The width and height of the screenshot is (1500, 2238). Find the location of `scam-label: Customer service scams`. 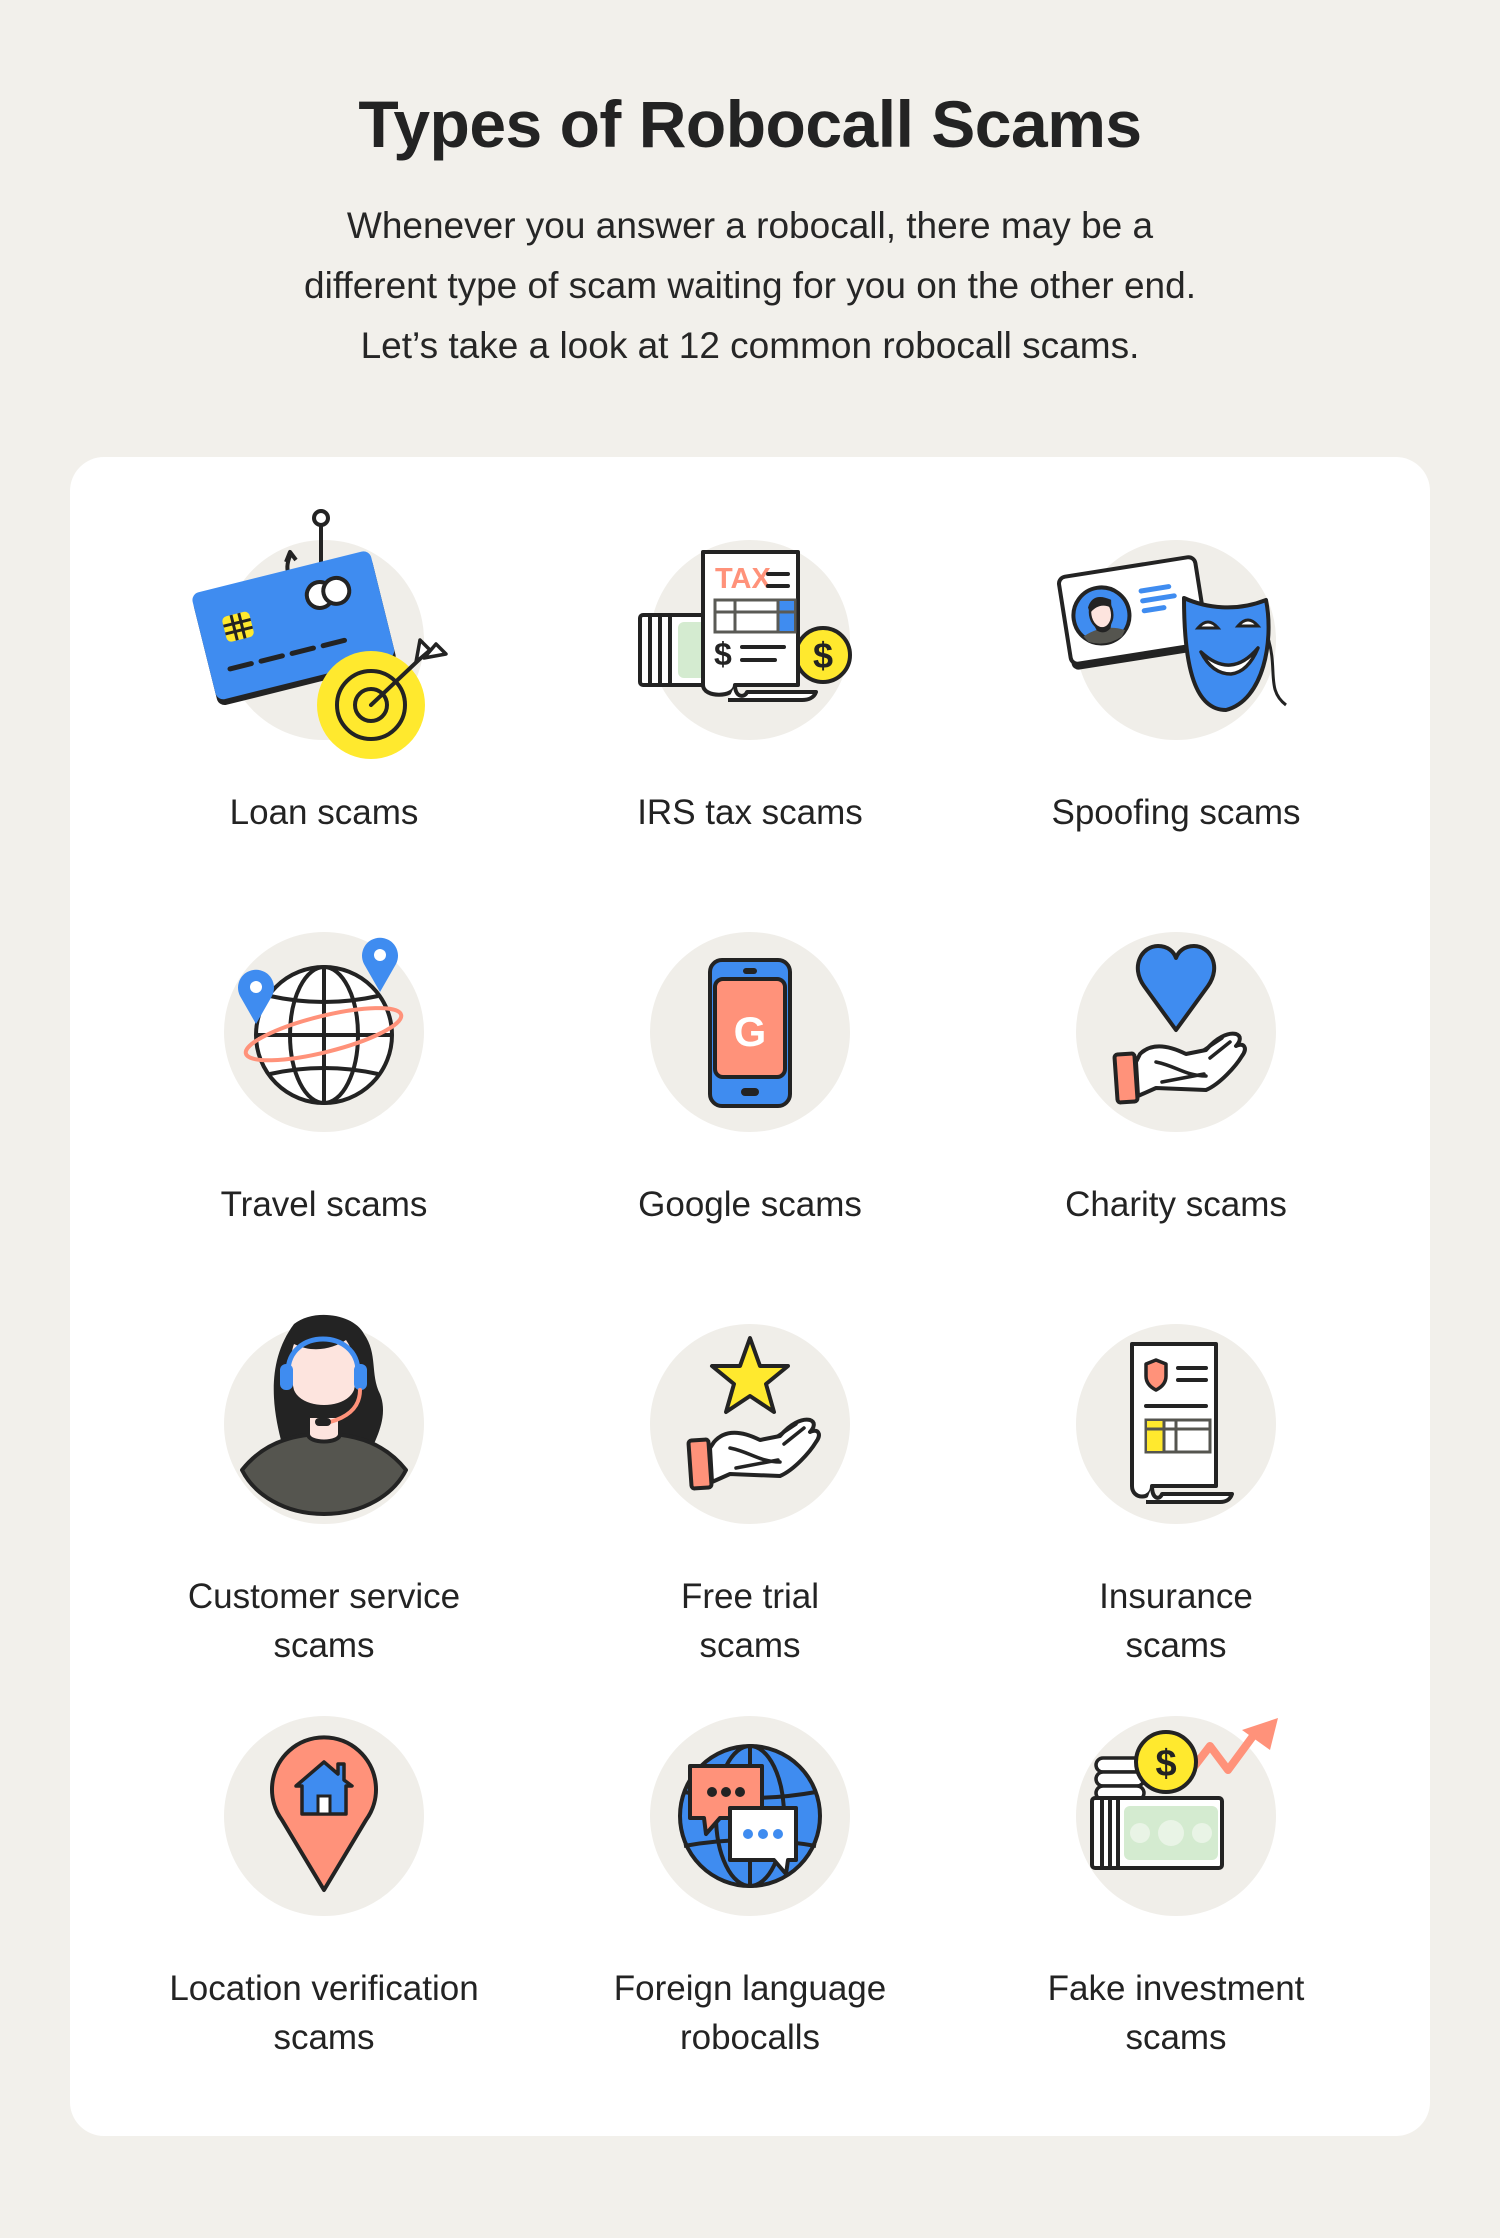

scam-label: Customer service scams is located at coordinates (324, 1621).